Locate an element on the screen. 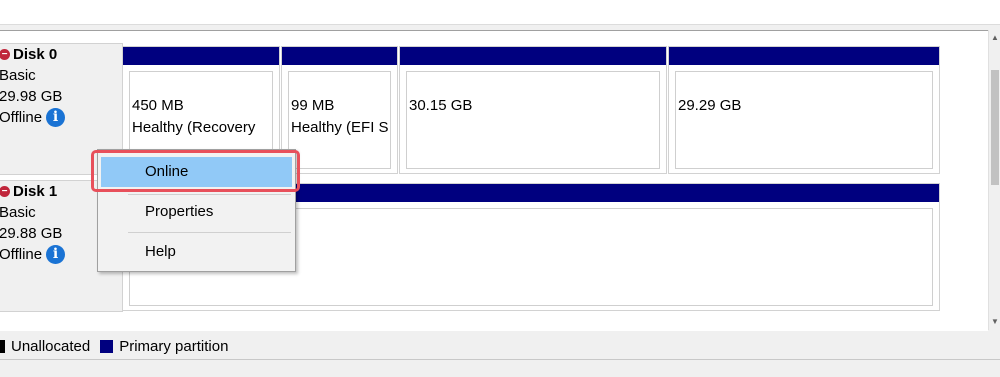 Image resolution: width=1000 pixels, height=377 pixels. partition-size: 29.29 GB is located at coordinates (710, 105).